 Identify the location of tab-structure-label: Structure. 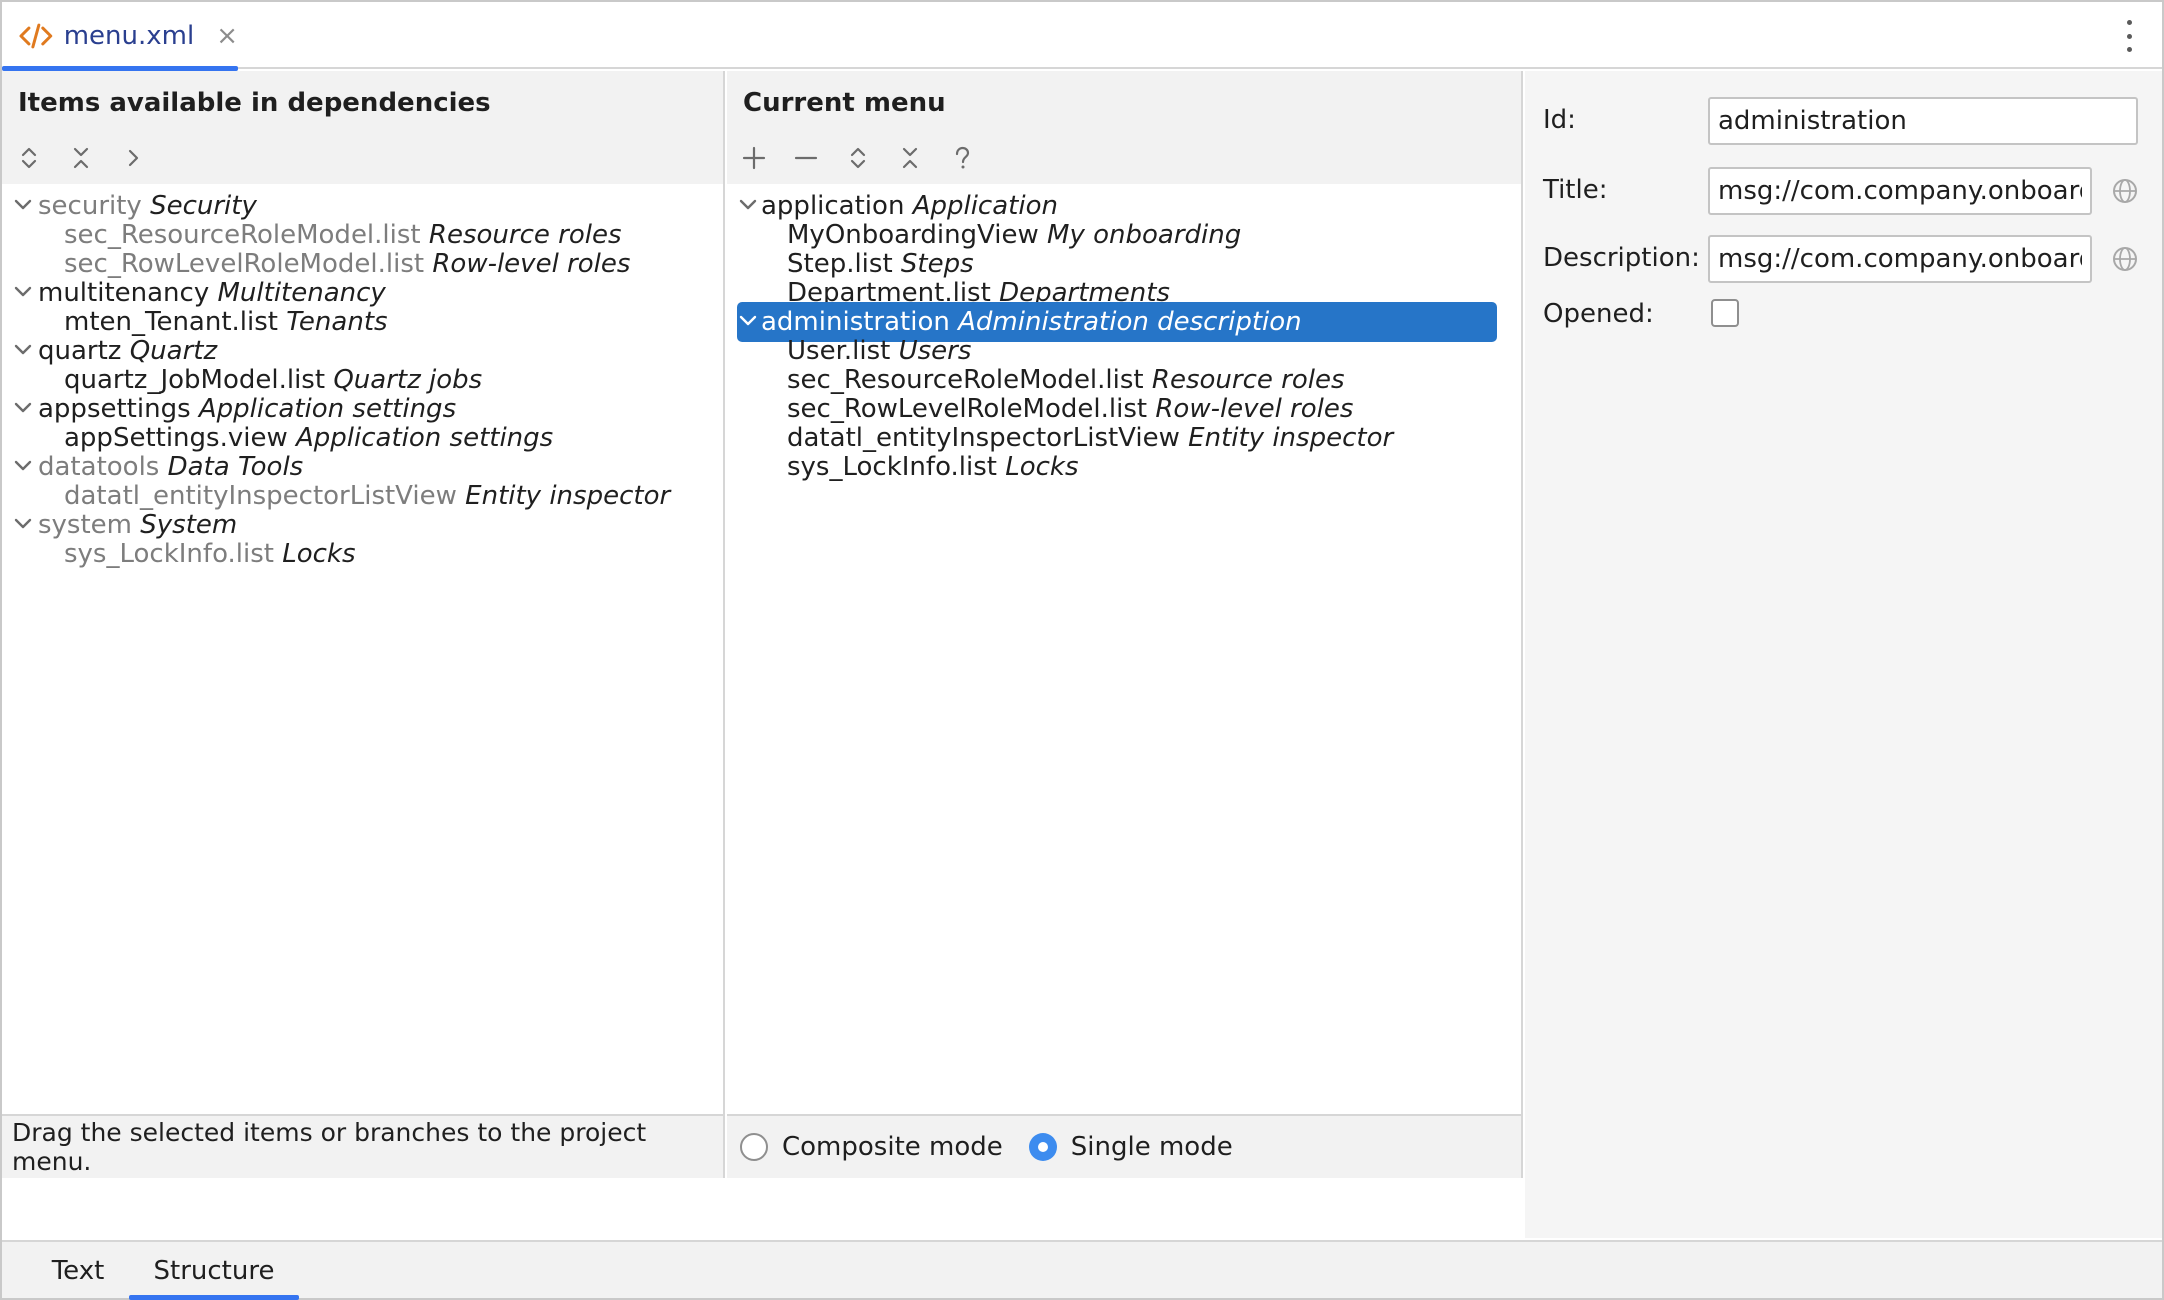
(214, 1271).